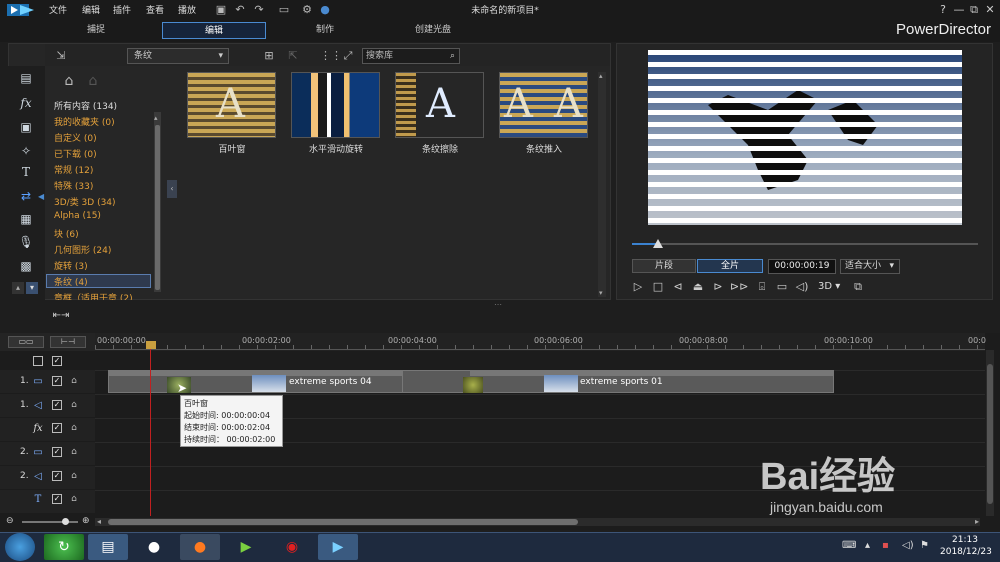  I want to click on subtitle-icon: ▭, so click(782, 287).